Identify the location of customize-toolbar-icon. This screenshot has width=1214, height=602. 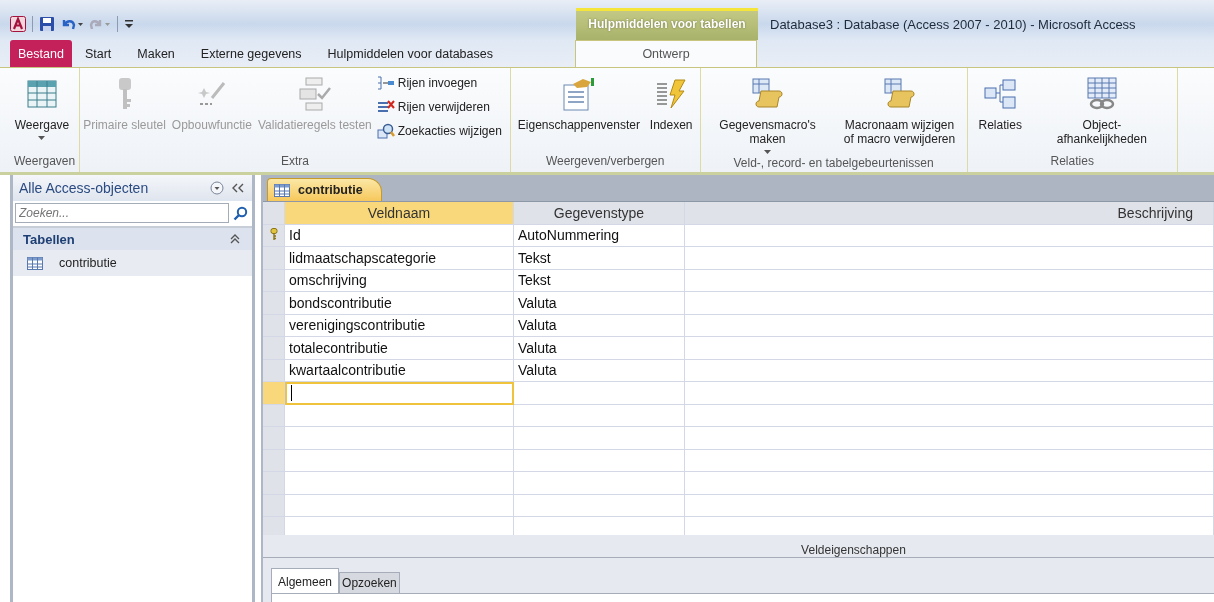
(129, 24).